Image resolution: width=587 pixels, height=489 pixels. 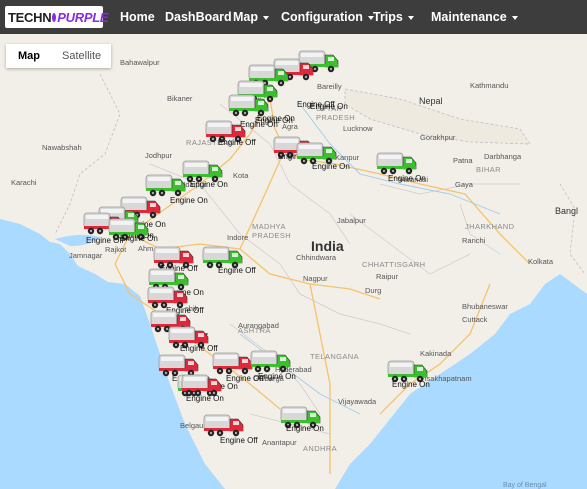 What do you see at coordinates (272, 235) in the screenshot?
I see `state-label-mp-2: PRADESH` at bounding box center [272, 235].